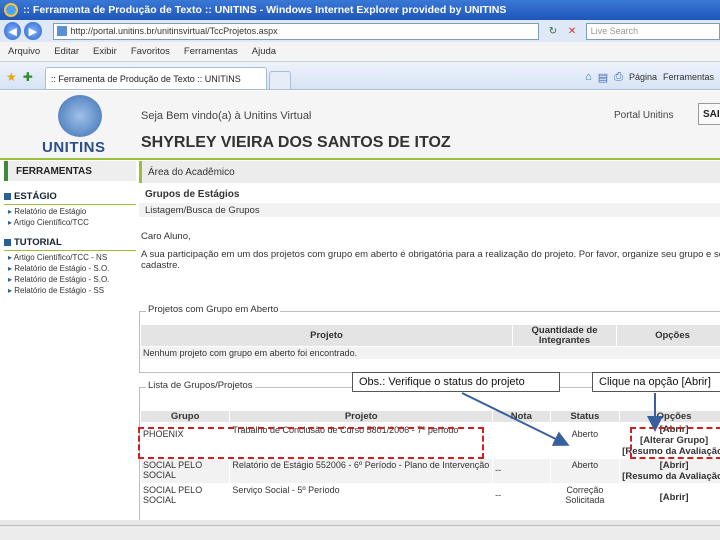 This screenshot has height=540, width=720. Describe the element at coordinates (456, 382) in the screenshot. I see `callout-status: Obs.: Verifique o status do projeto` at that location.